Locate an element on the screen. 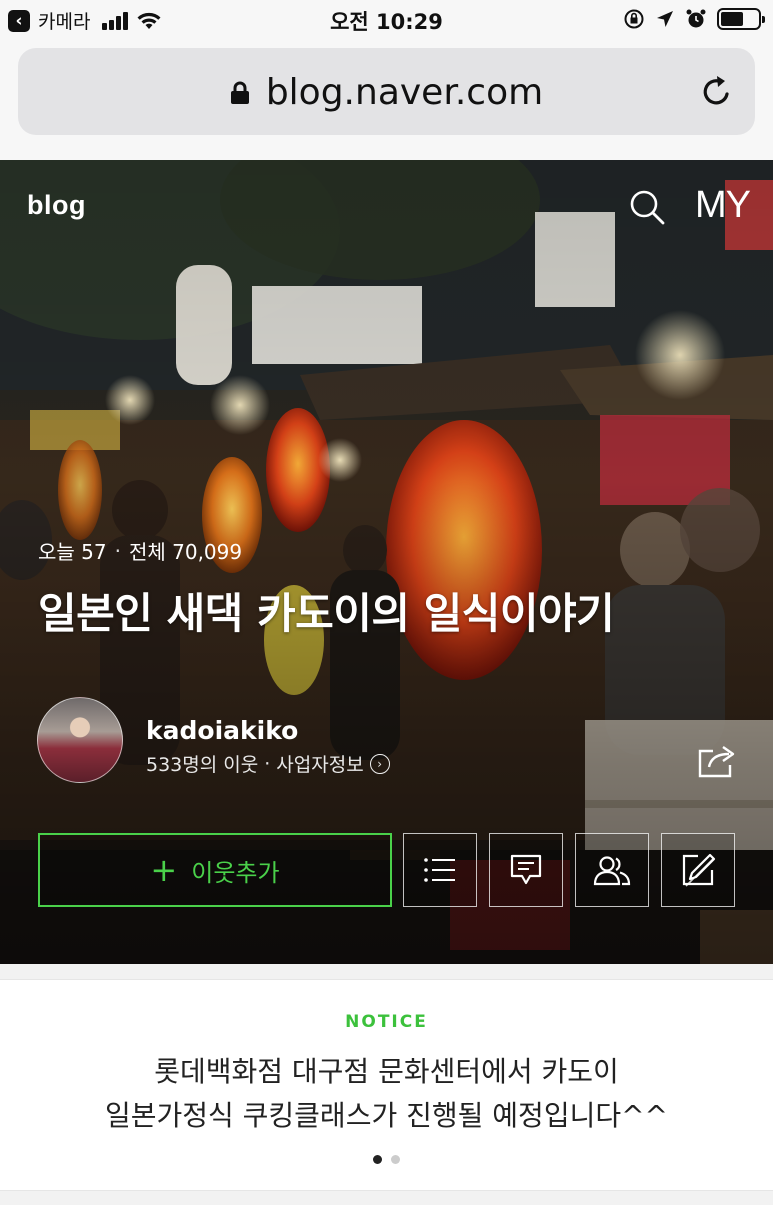 The width and height of the screenshot is (773, 1205). browser-toolbar: blog.naver.com is located at coordinates (386, 100).